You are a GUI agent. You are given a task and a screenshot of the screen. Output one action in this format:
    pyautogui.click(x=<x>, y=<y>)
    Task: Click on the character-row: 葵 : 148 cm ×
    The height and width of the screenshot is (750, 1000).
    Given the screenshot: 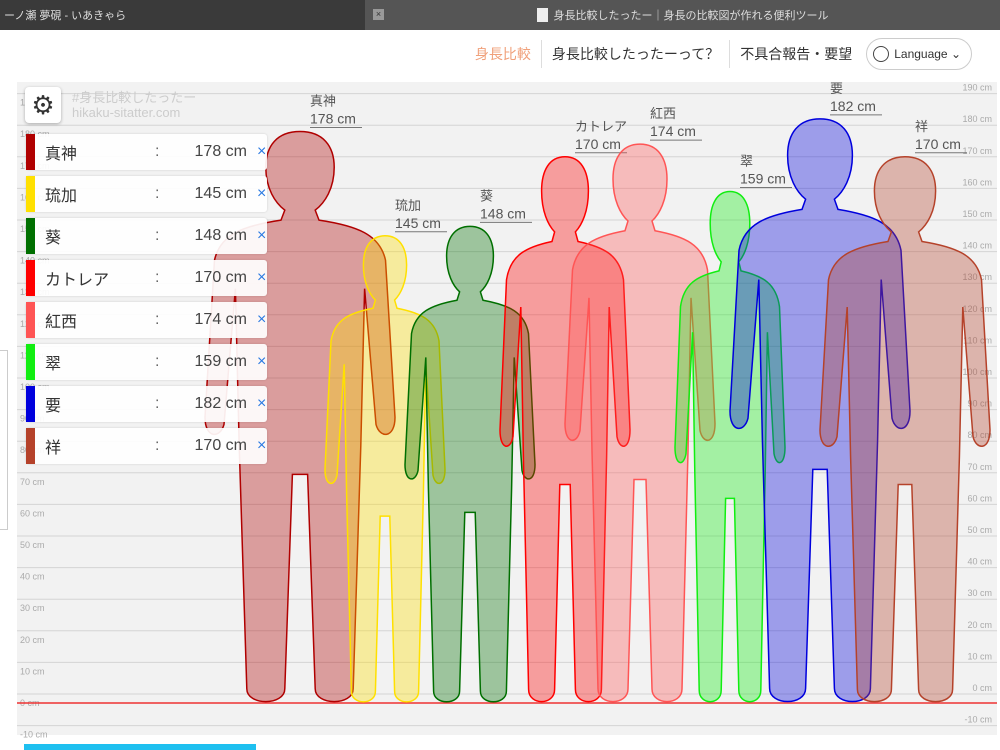 What is the action you would take?
    pyautogui.click(x=146, y=236)
    